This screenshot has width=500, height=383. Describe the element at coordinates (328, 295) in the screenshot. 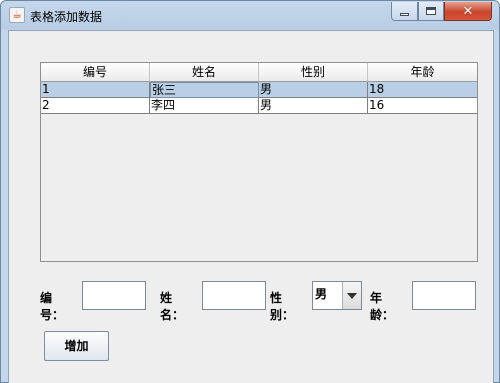

I see `gender-selected-value: 男` at that location.